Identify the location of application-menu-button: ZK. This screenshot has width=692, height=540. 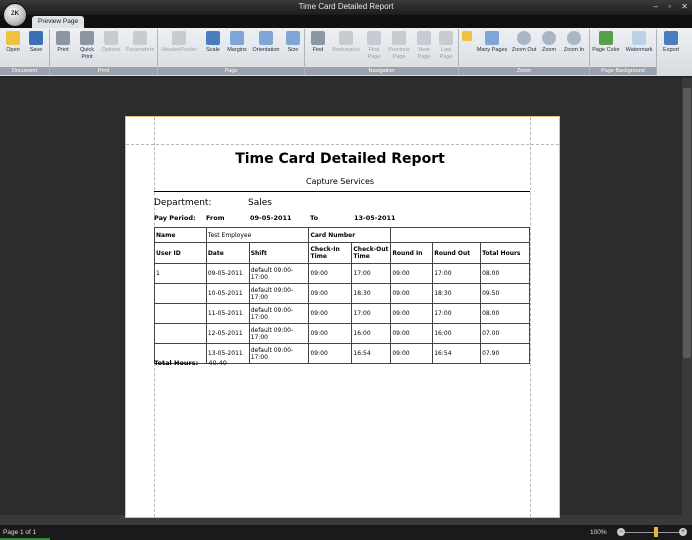
(15, 15).